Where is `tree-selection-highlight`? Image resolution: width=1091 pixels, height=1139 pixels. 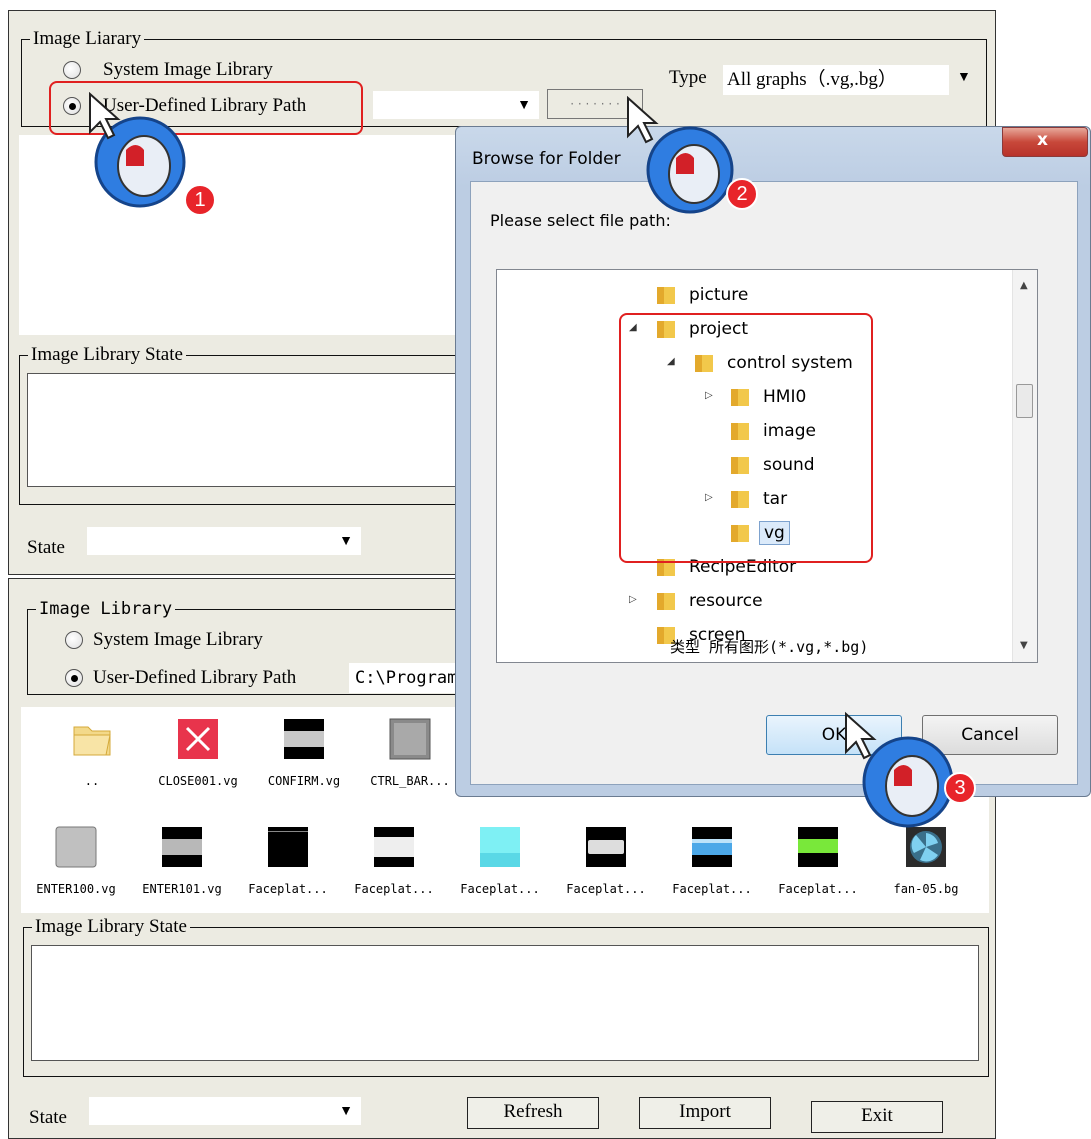 tree-selection-highlight is located at coordinates (746, 438).